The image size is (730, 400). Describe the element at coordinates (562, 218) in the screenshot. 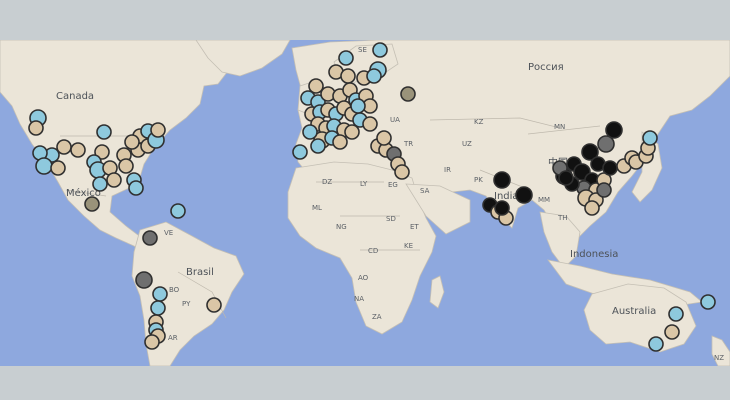

I see `label-th: TH` at that location.